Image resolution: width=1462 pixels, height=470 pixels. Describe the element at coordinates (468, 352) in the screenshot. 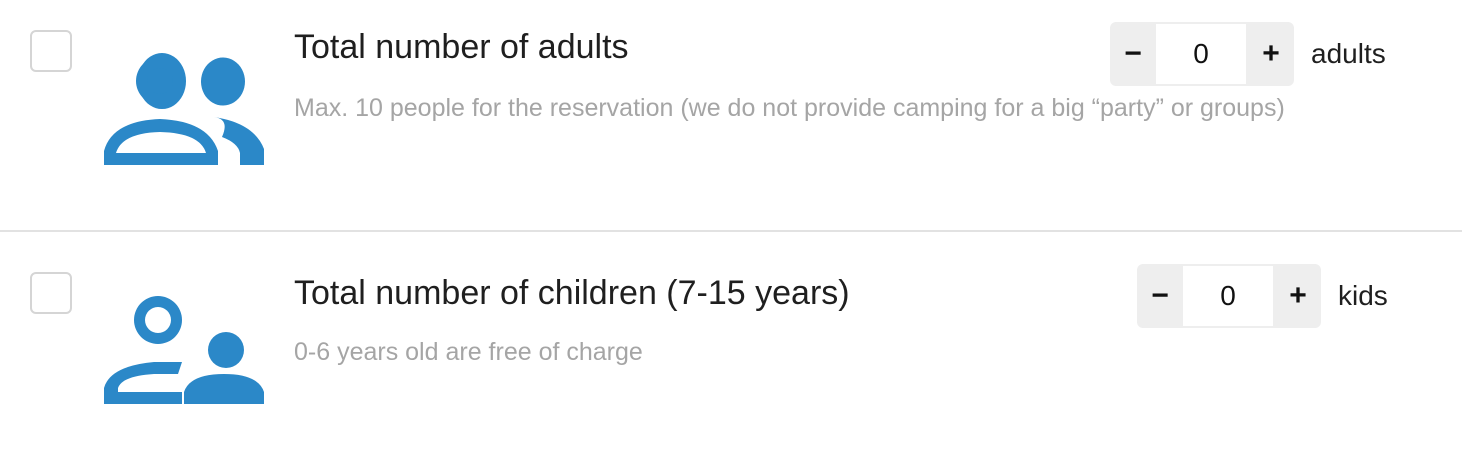

I see `children-subtitle: 0-6 years old are free of charge` at that location.